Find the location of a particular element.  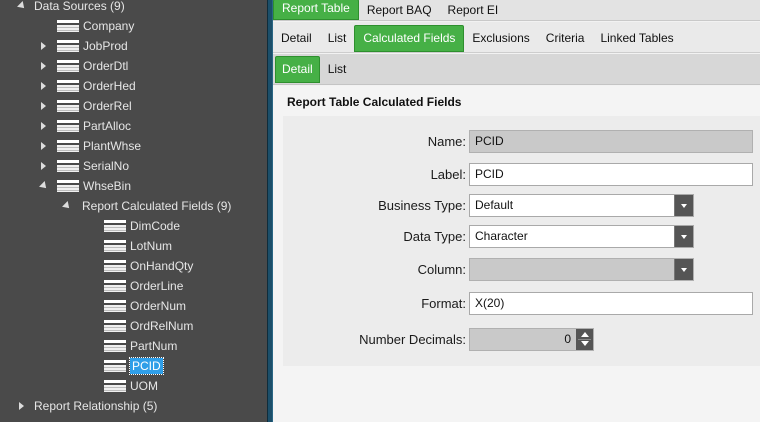

tab-report-ei: Report EI is located at coordinates (473, 10).